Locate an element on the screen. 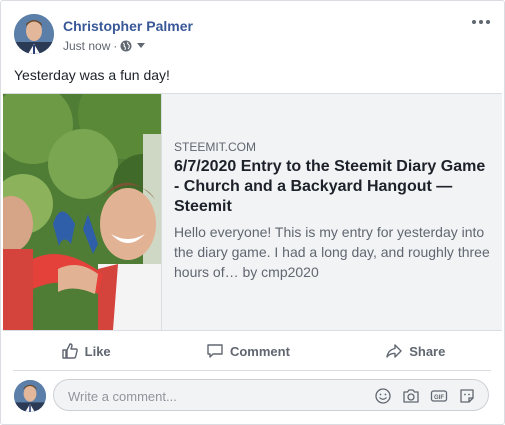 The width and height of the screenshot is (505, 425). like-button: Like is located at coordinates (86, 351).